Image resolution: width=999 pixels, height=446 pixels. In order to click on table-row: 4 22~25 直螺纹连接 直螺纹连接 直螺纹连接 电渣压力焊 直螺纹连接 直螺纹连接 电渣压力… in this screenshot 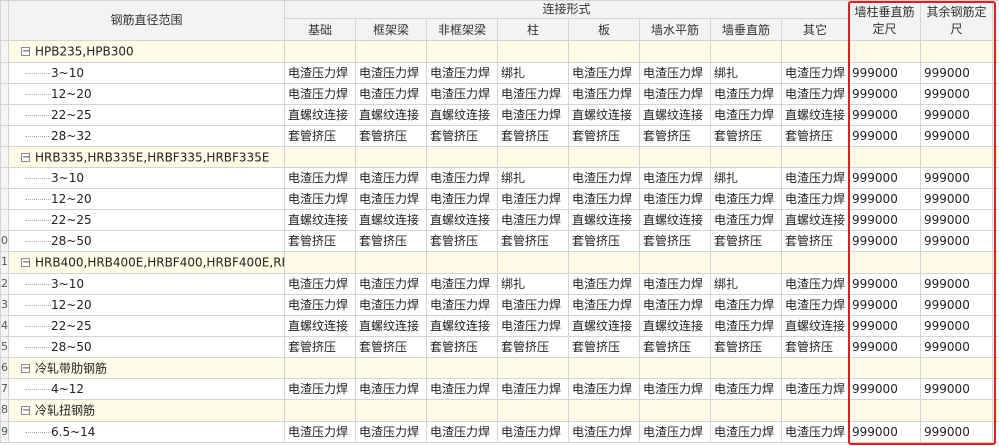, I will do `click(499, 325)`.